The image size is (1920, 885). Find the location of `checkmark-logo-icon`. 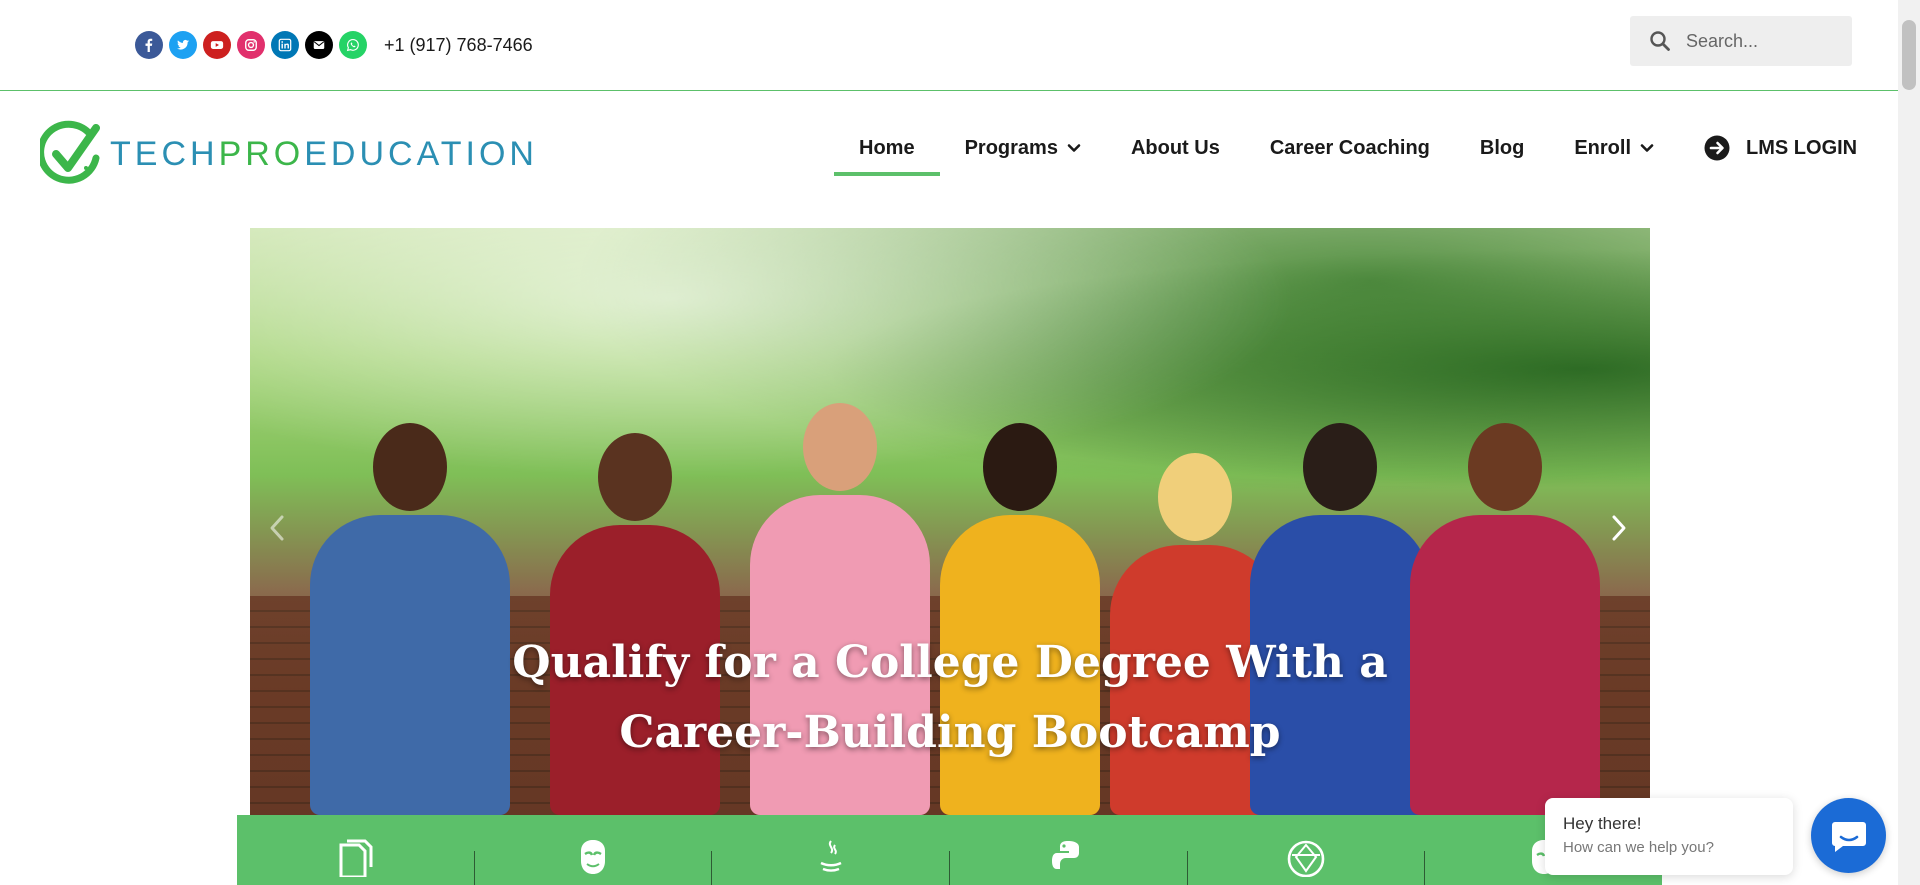

checkmark-logo-icon is located at coordinates (70, 152).